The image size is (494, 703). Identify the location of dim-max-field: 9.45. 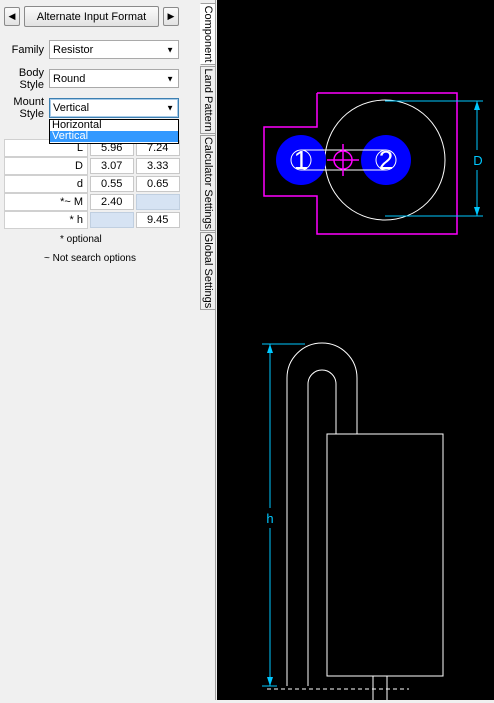
(158, 220).